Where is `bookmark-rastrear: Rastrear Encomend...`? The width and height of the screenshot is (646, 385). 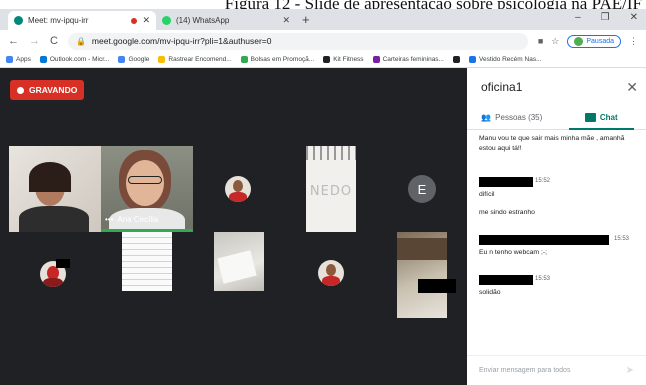
bookmark-rastrear: Rastrear Encomend... is located at coordinates (195, 59).